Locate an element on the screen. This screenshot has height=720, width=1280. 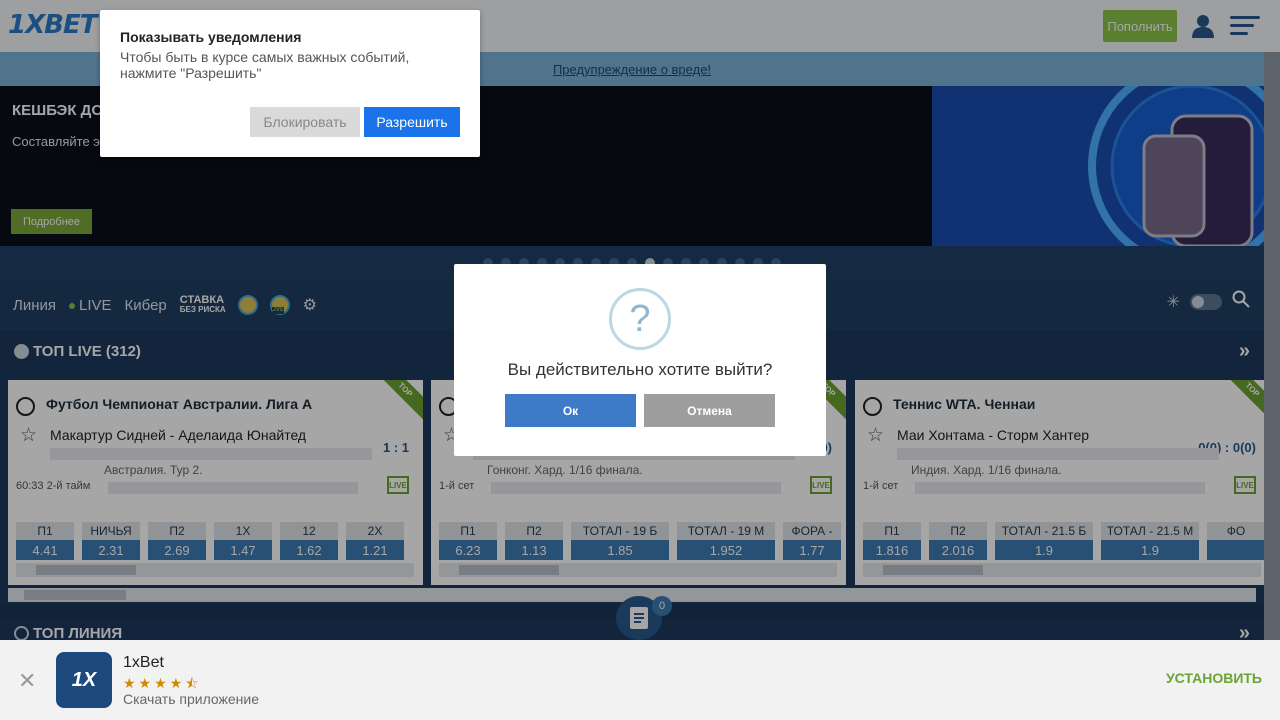
app-subtitle: Скачать приложение is located at coordinates (191, 699).